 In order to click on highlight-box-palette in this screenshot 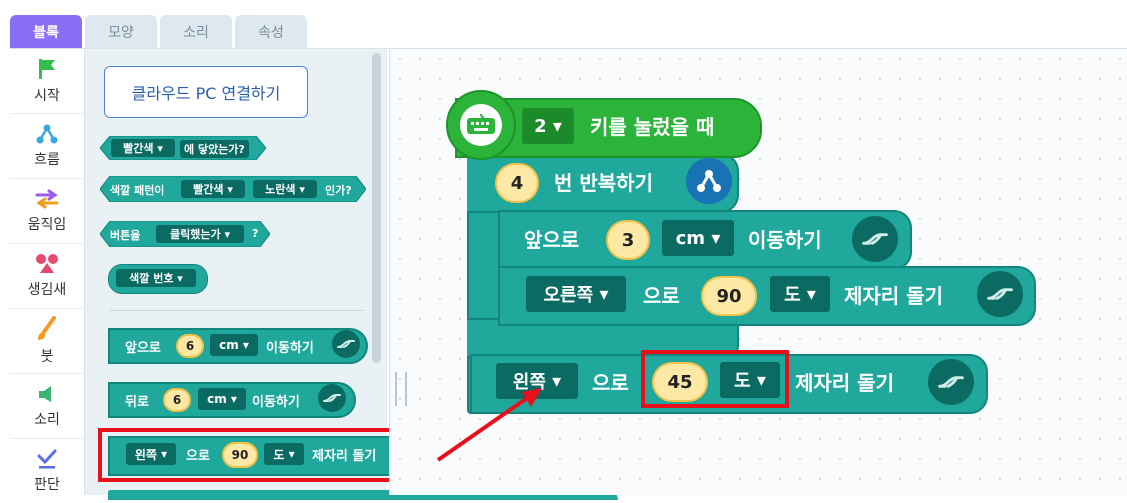, I will do `click(266, 455)`.